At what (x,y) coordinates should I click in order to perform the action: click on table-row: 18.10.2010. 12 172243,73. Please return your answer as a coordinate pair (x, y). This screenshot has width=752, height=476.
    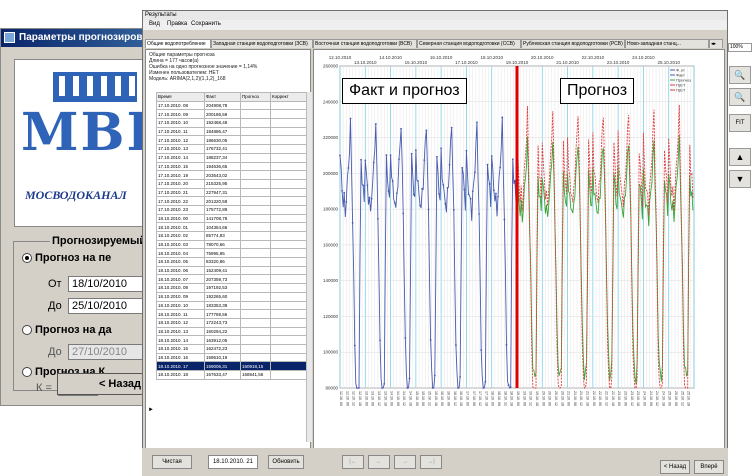
    Looking at the image, I should click on (231, 322).